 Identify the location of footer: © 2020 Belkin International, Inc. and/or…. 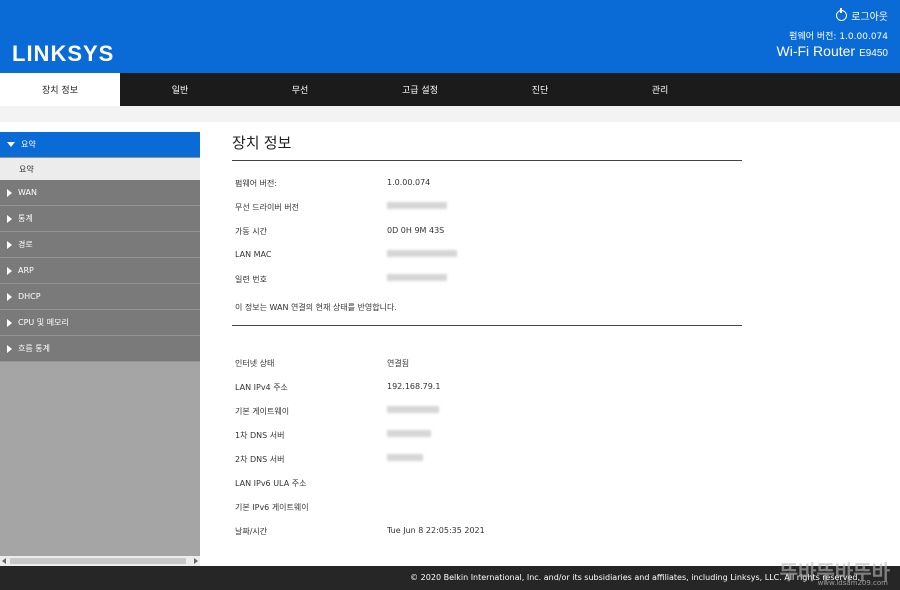
(450, 578).